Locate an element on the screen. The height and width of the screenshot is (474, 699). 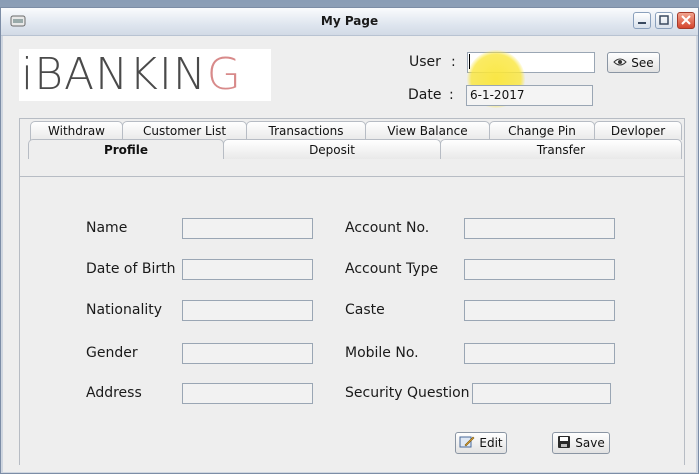
tab-customer-list: Customer List is located at coordinates (184, 130).